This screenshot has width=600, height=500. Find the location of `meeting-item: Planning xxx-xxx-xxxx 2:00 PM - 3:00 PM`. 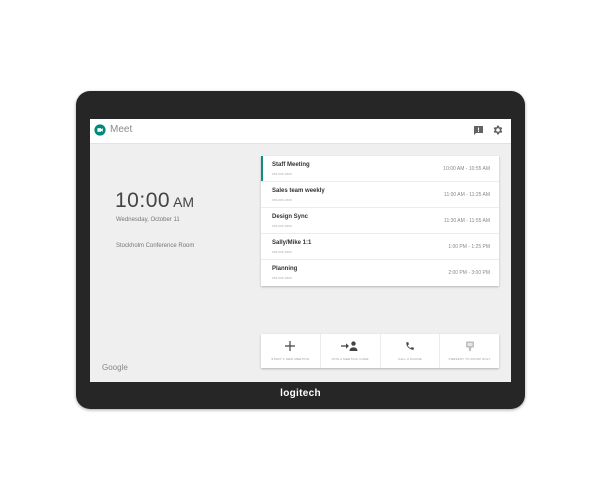

meeting-item: Planning xxx-xxx-xxxx 2:00 PM - 3:00 PM is located at coordinates (380, 273).